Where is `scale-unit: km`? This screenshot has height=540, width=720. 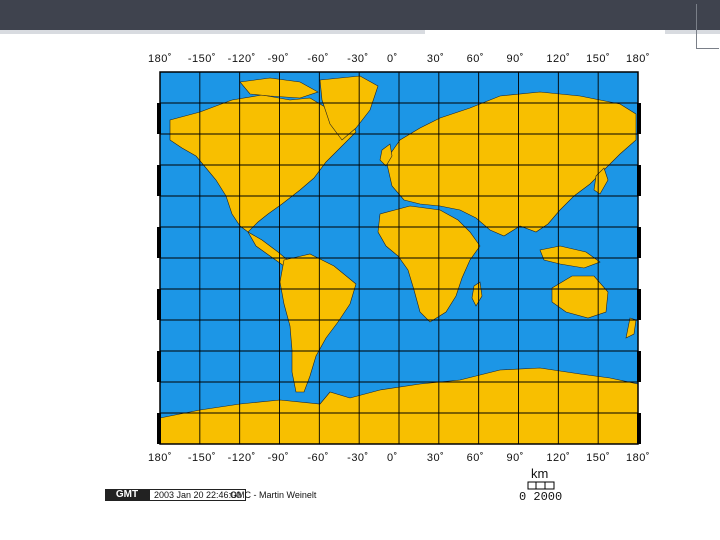
scale-unit: km is located at coordinates (540, 473).